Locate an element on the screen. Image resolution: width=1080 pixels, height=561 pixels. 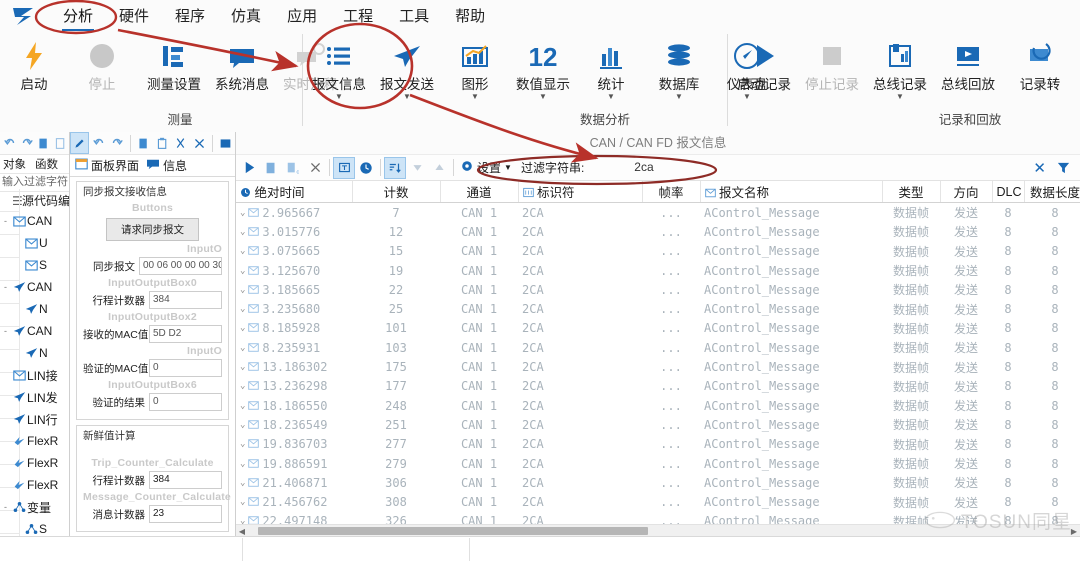
menu-item-chengxu: 程序 is located at coordinates (190, 16).